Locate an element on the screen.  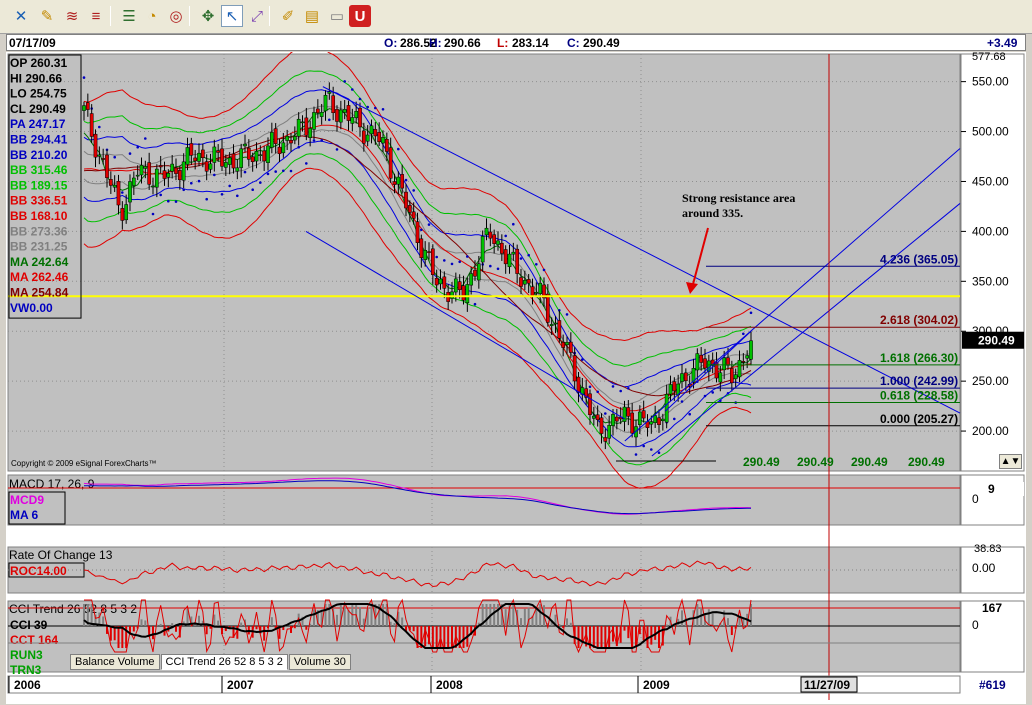
horizontal-lines-icon: ≡ is located at coordinates (96, 16).